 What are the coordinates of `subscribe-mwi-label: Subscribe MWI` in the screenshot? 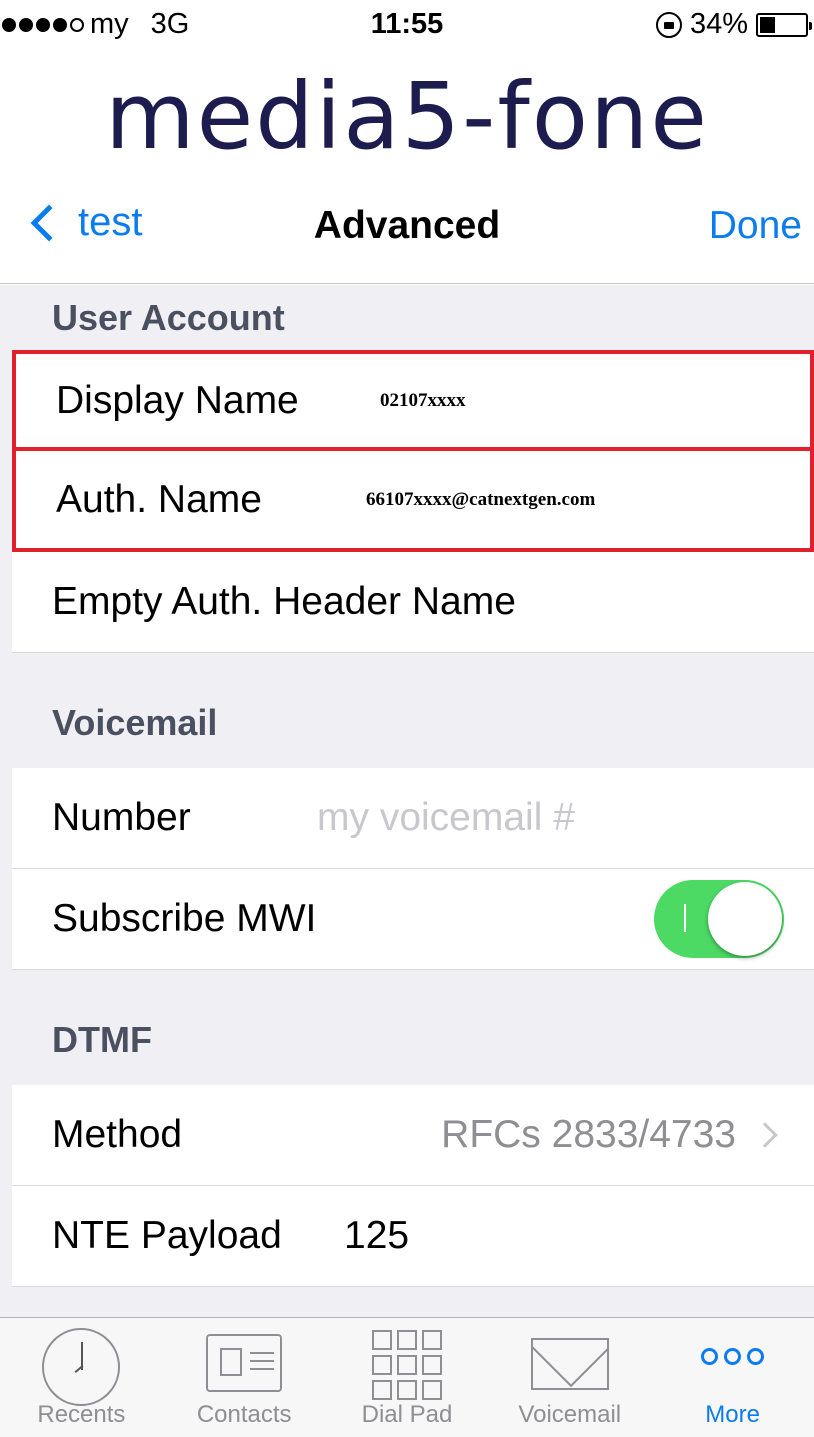 It's located at (184, 918).